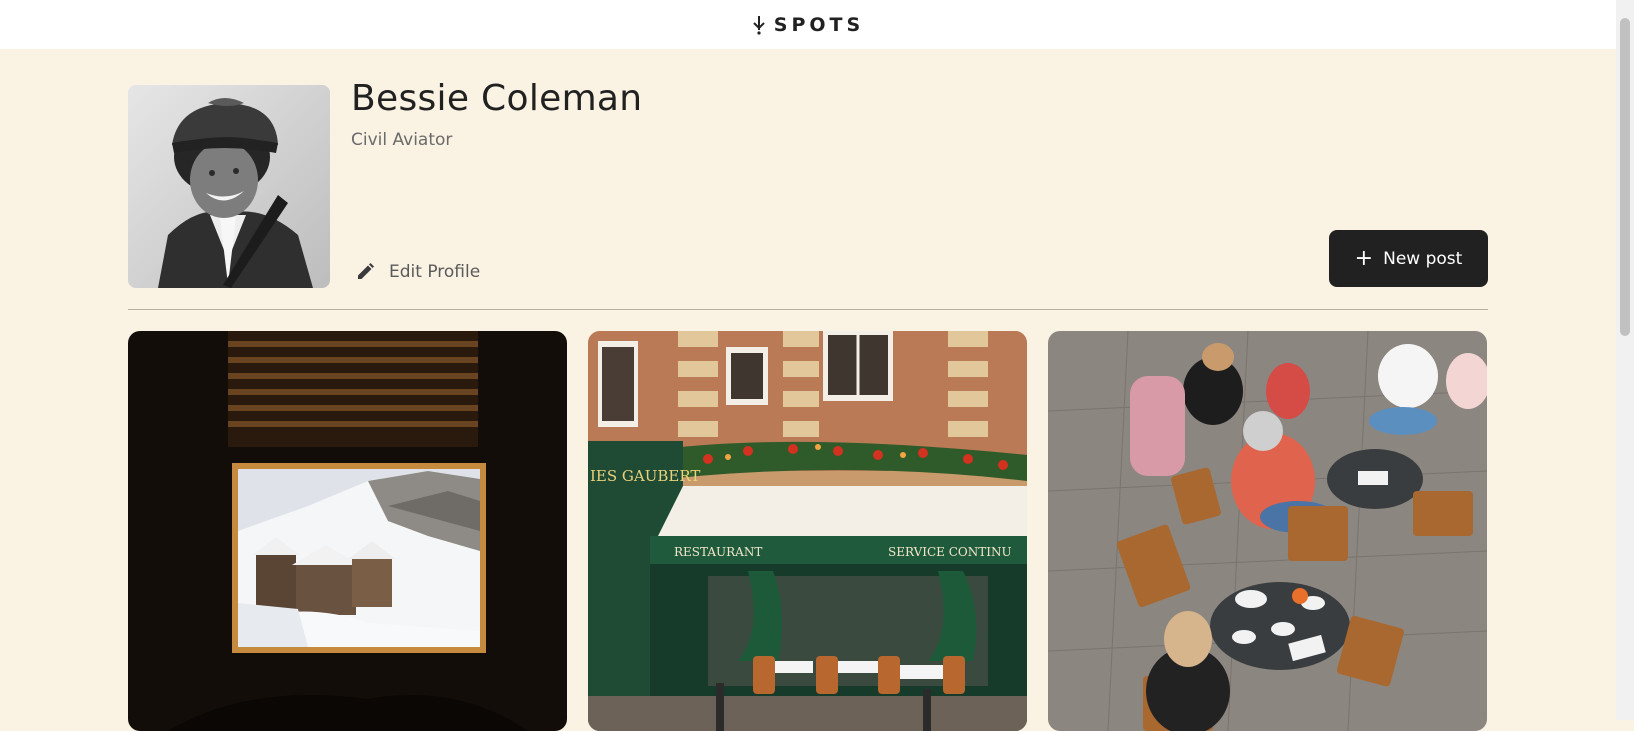 This screenshot has width=1634, height=731. What do you see at coordinates (808, 309) in the screenshot?
I see `profile-divider` at bounding box center [808, 309].